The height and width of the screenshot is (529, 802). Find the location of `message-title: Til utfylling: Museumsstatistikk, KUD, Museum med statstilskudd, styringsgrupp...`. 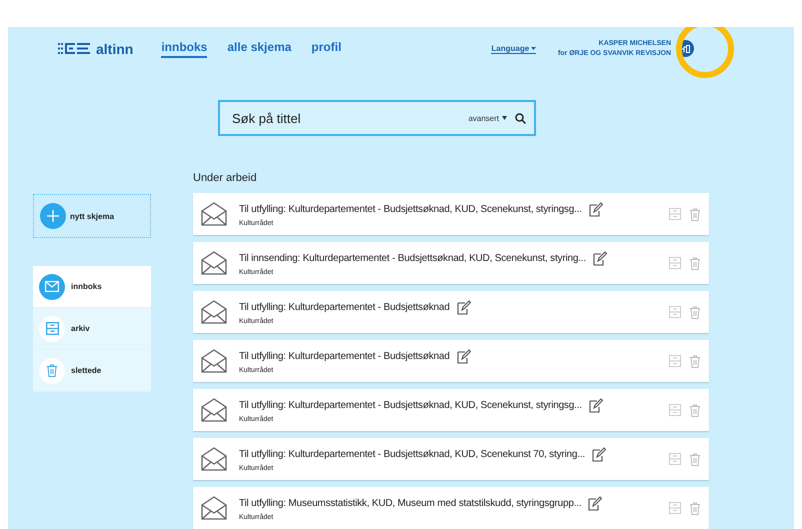

message-title: Til utfylling: Museumsstatistikk, KUD, Museum med statstilskudd, styringsgrupp... is located at coordinates (410, 503).